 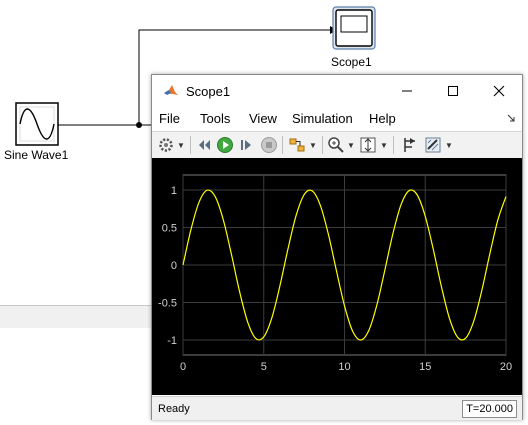 I want to click on minimize-icon, so click(x=407, y=91).